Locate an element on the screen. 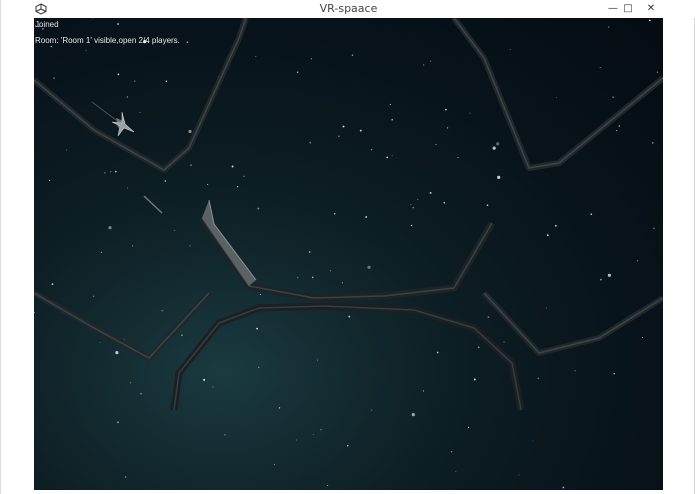 Image resolution: width=695 pixels, height=494 pixels. window-title: VR-spaace is located at coordinates (348, 8).